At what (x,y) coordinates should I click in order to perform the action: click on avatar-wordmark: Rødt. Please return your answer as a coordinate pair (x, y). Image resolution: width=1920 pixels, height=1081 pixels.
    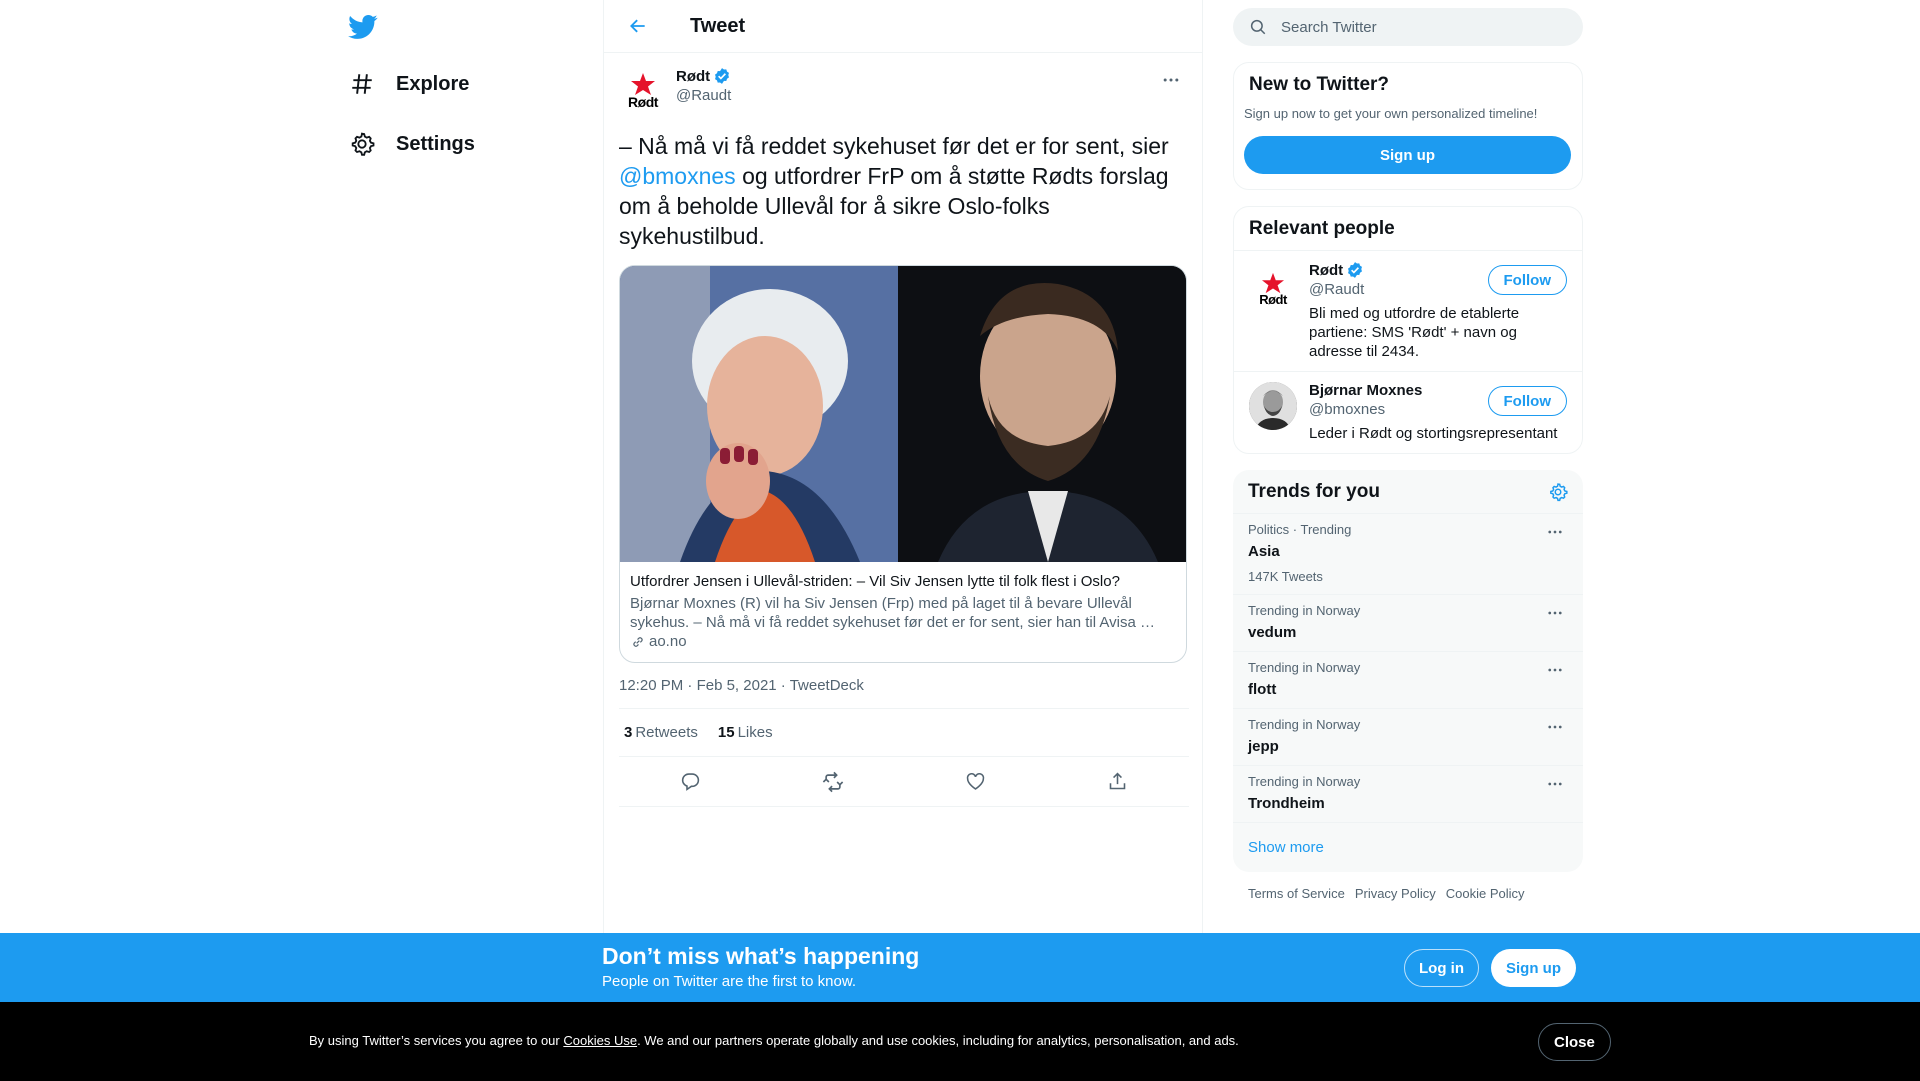
    Looking at the image, I should click on (1273, 299).